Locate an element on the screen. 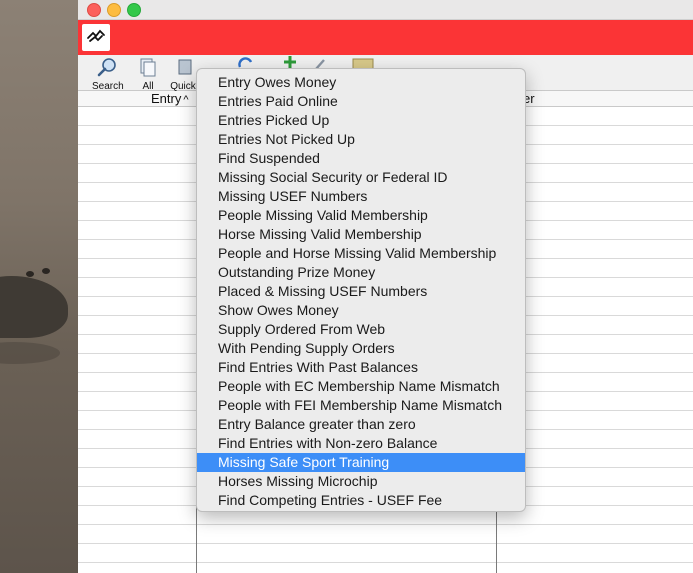  document-icon is located at coordinates (148, 68).